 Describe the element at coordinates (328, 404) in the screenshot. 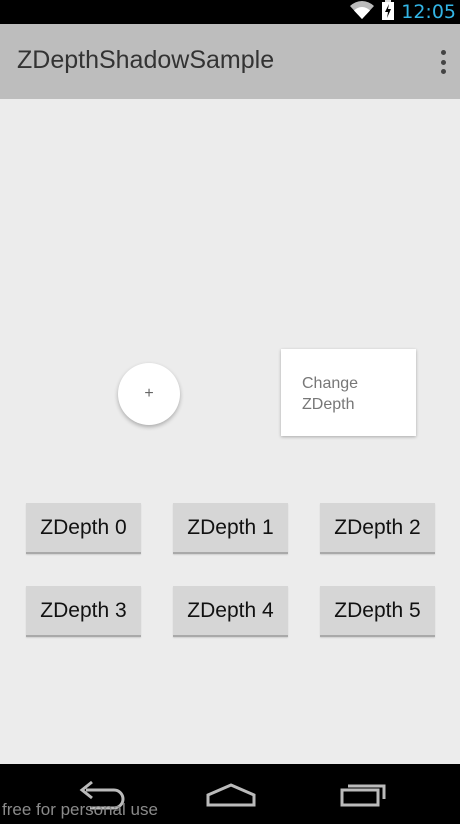

I see `change-zdepth-line2: ZDepth` at that location.